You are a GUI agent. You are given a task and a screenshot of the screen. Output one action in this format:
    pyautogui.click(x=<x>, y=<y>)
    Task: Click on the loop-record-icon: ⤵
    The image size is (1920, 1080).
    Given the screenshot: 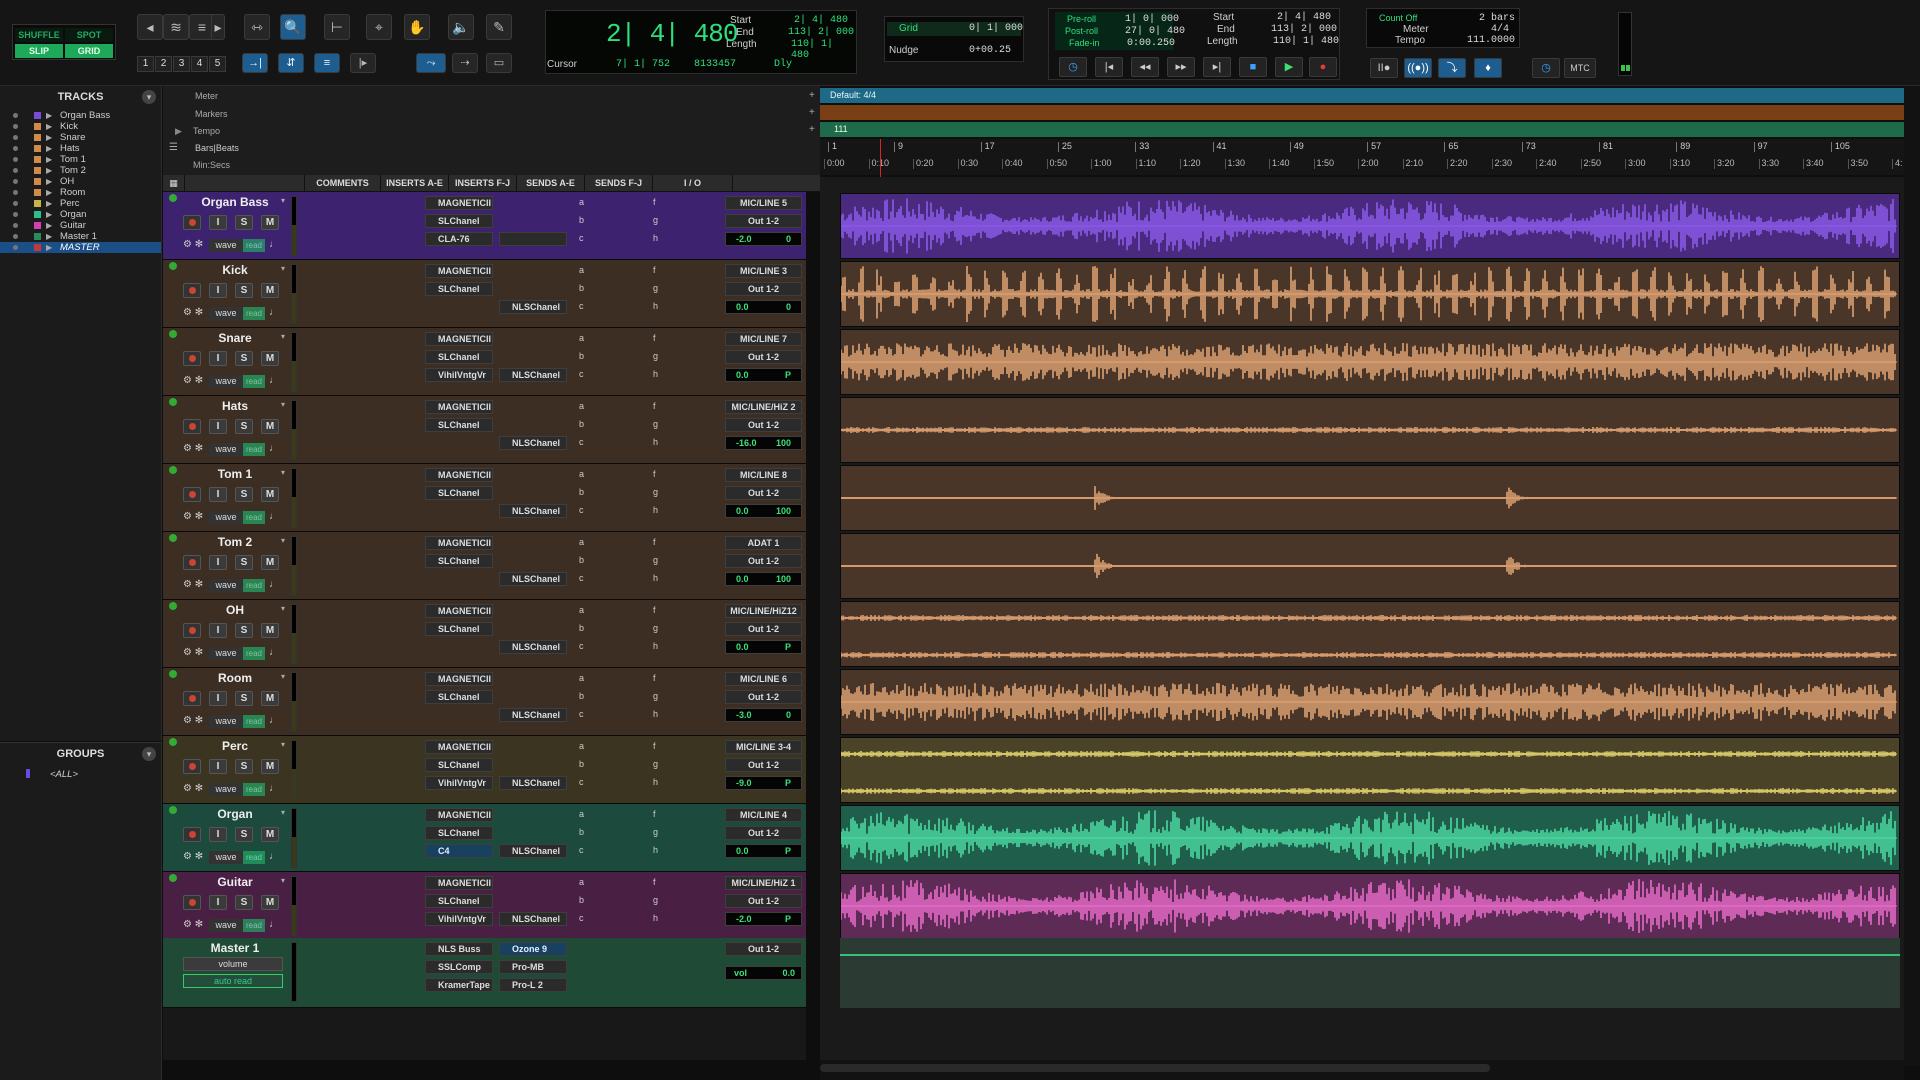 What is the action you would take?
    pyautogui.click(x=1452, y=68)
    